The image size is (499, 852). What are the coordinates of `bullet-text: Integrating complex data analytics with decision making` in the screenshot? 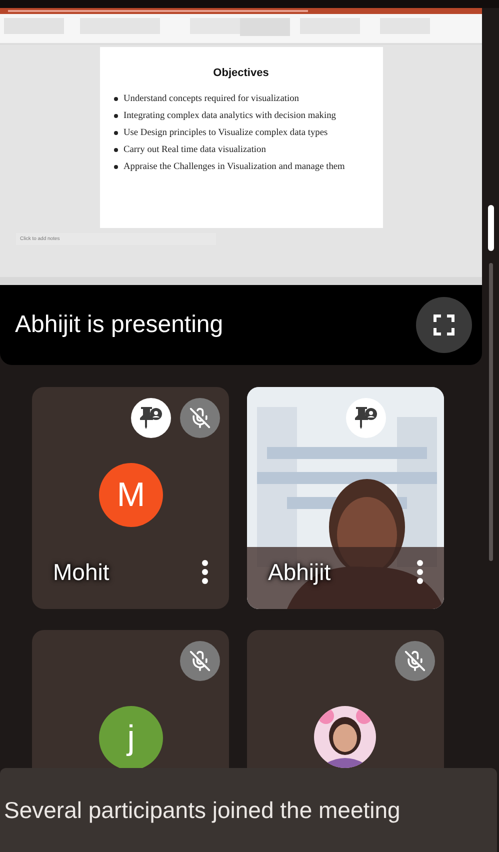 It's located at (230, 116).